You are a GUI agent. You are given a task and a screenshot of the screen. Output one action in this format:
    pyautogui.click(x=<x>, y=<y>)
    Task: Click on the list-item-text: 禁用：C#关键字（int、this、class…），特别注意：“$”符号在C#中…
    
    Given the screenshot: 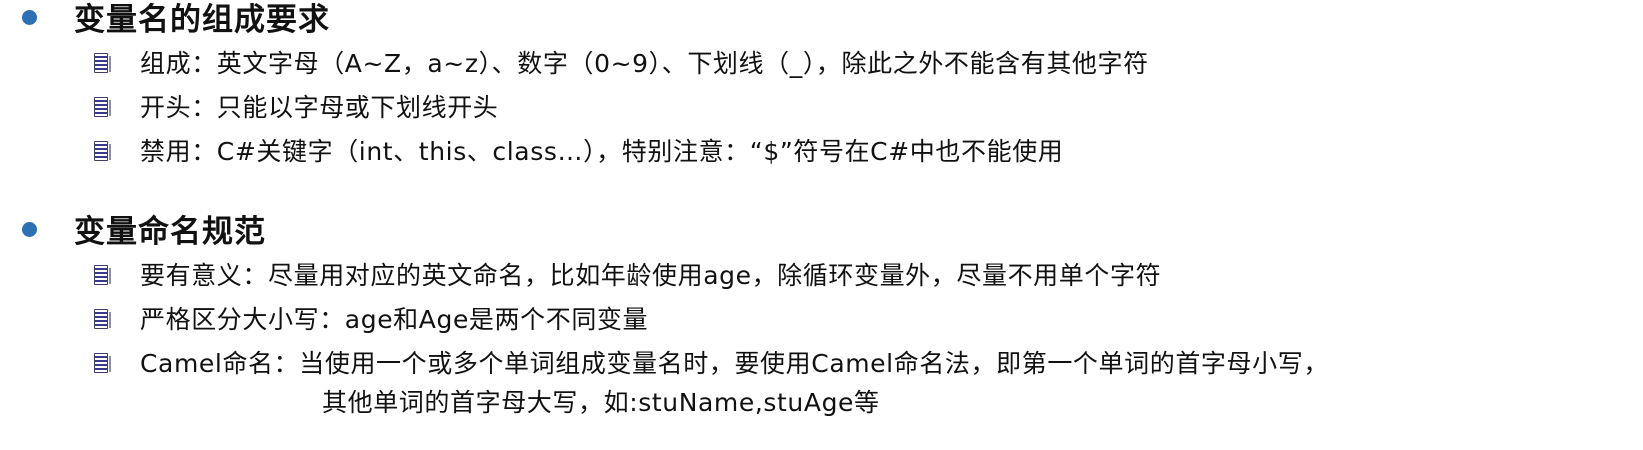 What is the action you would take?
    pyautogui.click(x=602, y=151)
    